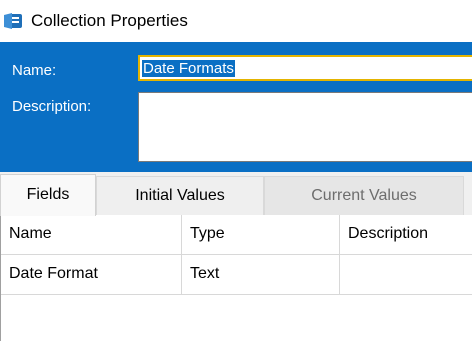 The height and width of the screenshot is (341, 472). Describe the element at coordinates (48, 195) in the screenshot. I see `tab-fields: Fields` at that location.